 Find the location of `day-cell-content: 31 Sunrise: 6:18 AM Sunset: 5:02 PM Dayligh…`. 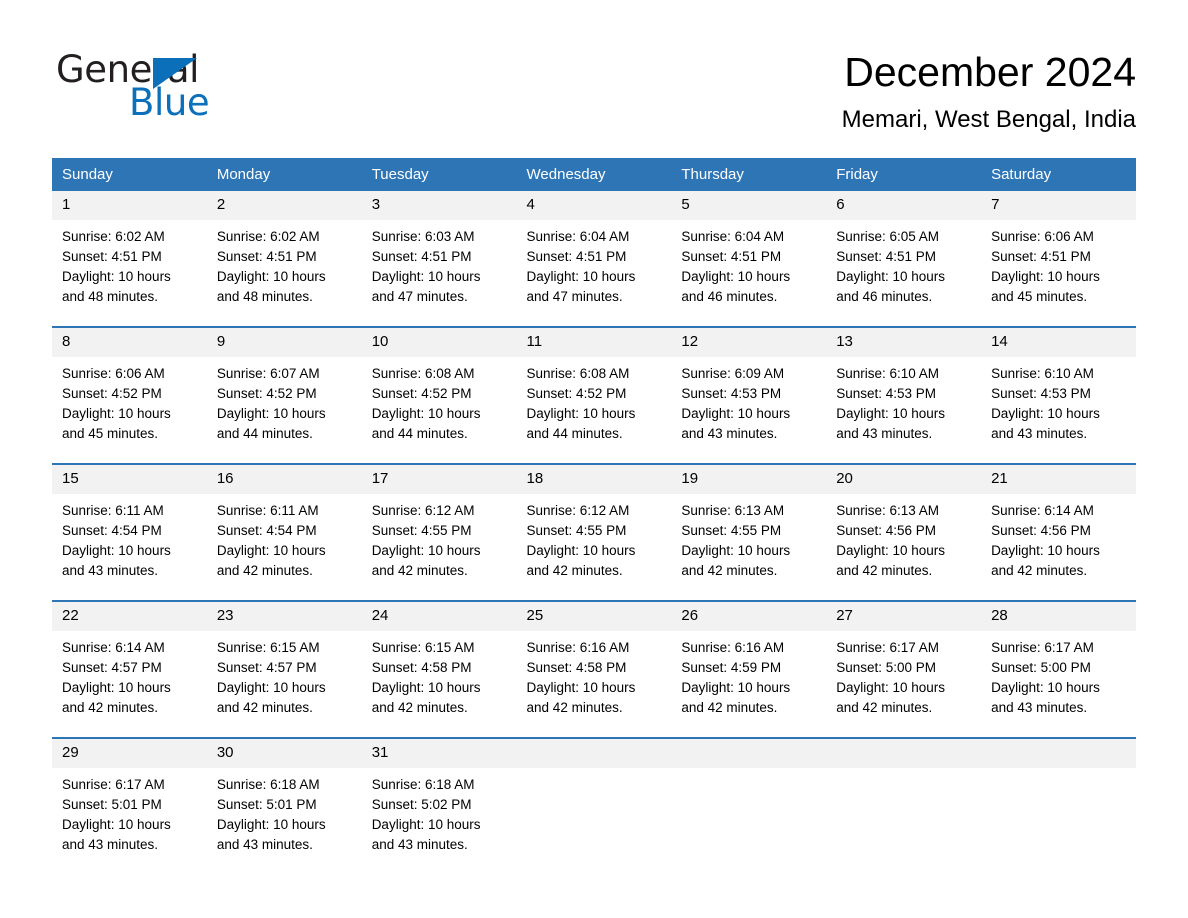

day-cell-content: 31 Sunrise: 6:18 AM Sunset: 5:02 PM Dayligh… is located at coordinates (439, 806).